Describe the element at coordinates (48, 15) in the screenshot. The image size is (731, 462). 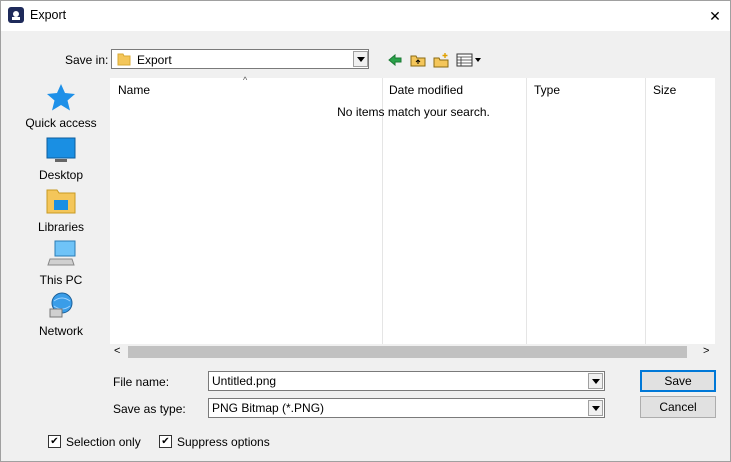
I see `window-title: Export` at that location.